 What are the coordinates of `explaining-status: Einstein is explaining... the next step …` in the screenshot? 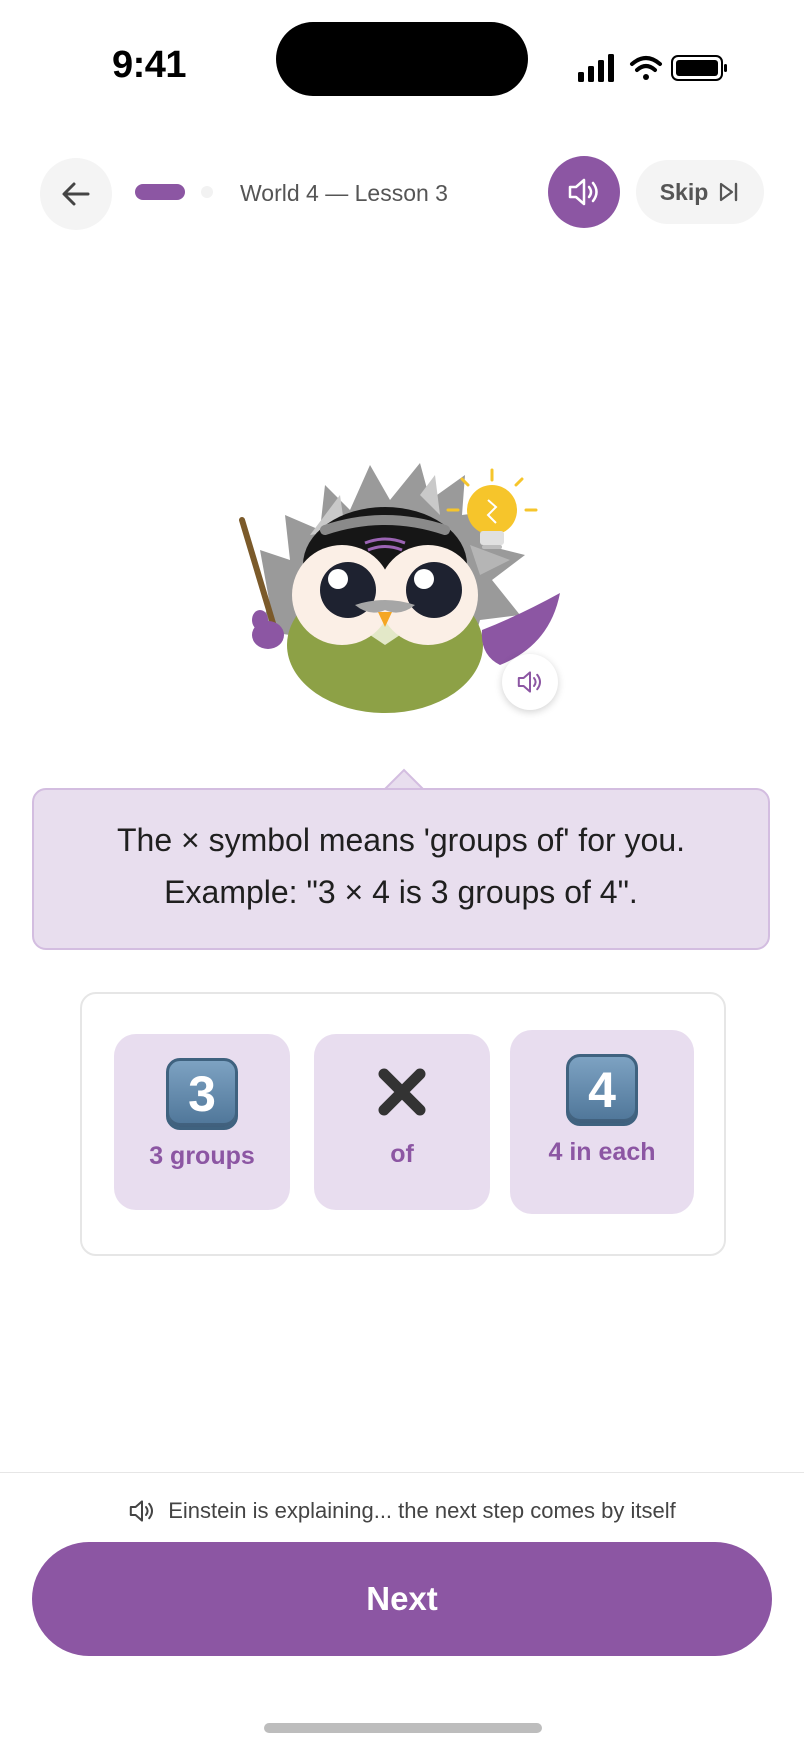 It's located at (402, 1511).